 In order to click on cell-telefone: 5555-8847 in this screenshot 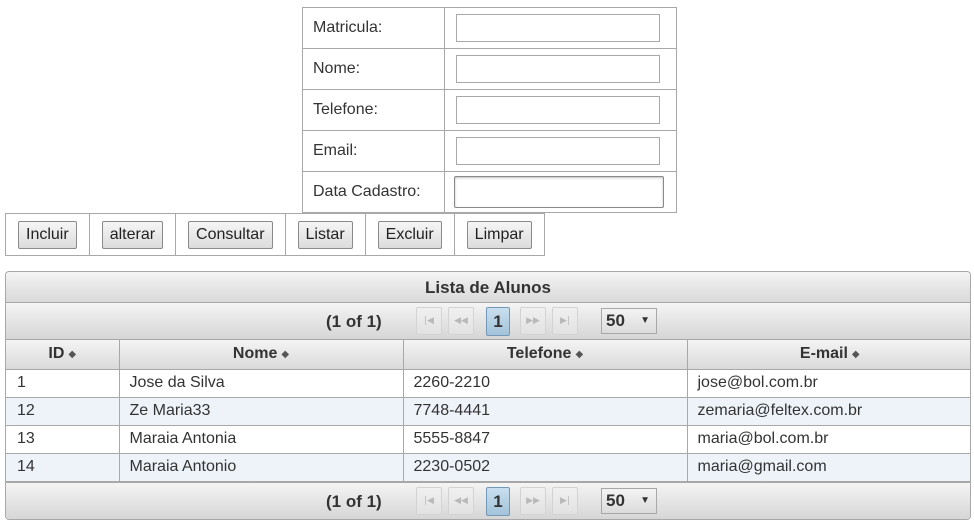, I will do `click(545, 439)`.